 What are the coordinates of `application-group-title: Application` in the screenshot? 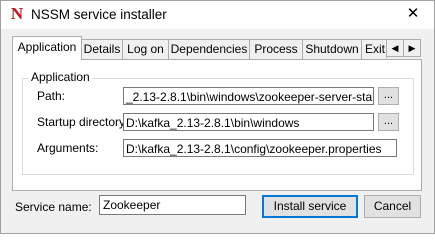 It's located at (60, 77).